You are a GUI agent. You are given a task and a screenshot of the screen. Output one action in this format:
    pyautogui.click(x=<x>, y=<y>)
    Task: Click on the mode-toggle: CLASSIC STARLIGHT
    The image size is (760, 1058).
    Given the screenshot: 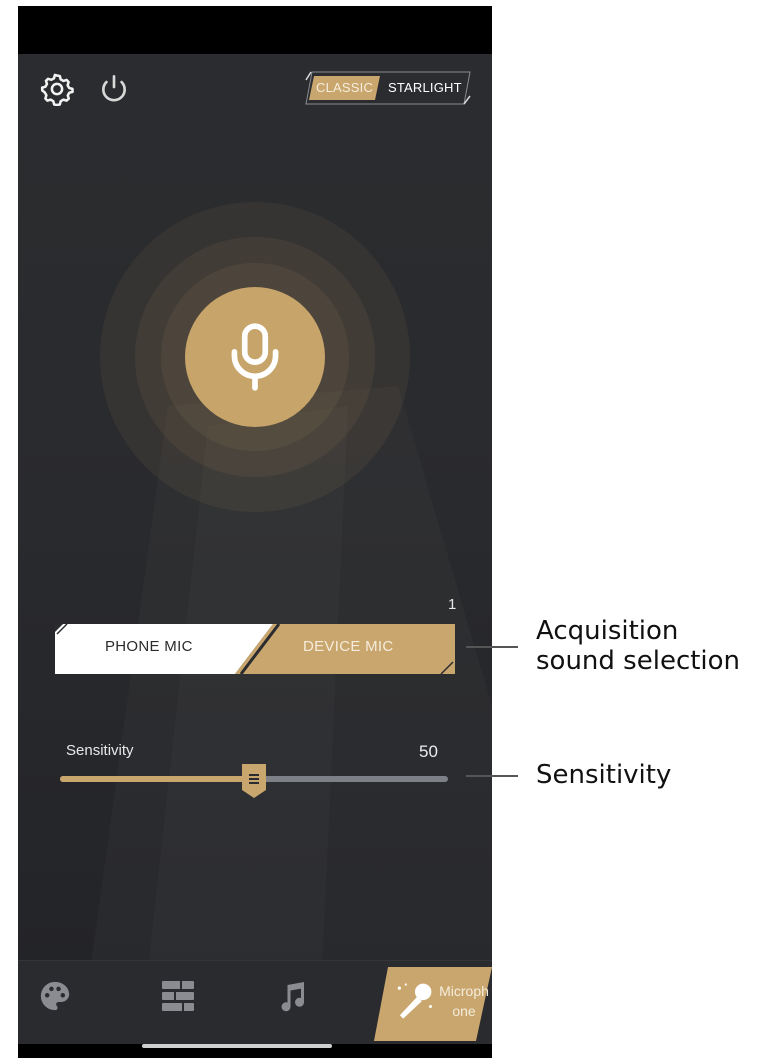 What is the action you would take?
    pyautogui.click(x=389, y=88)
    